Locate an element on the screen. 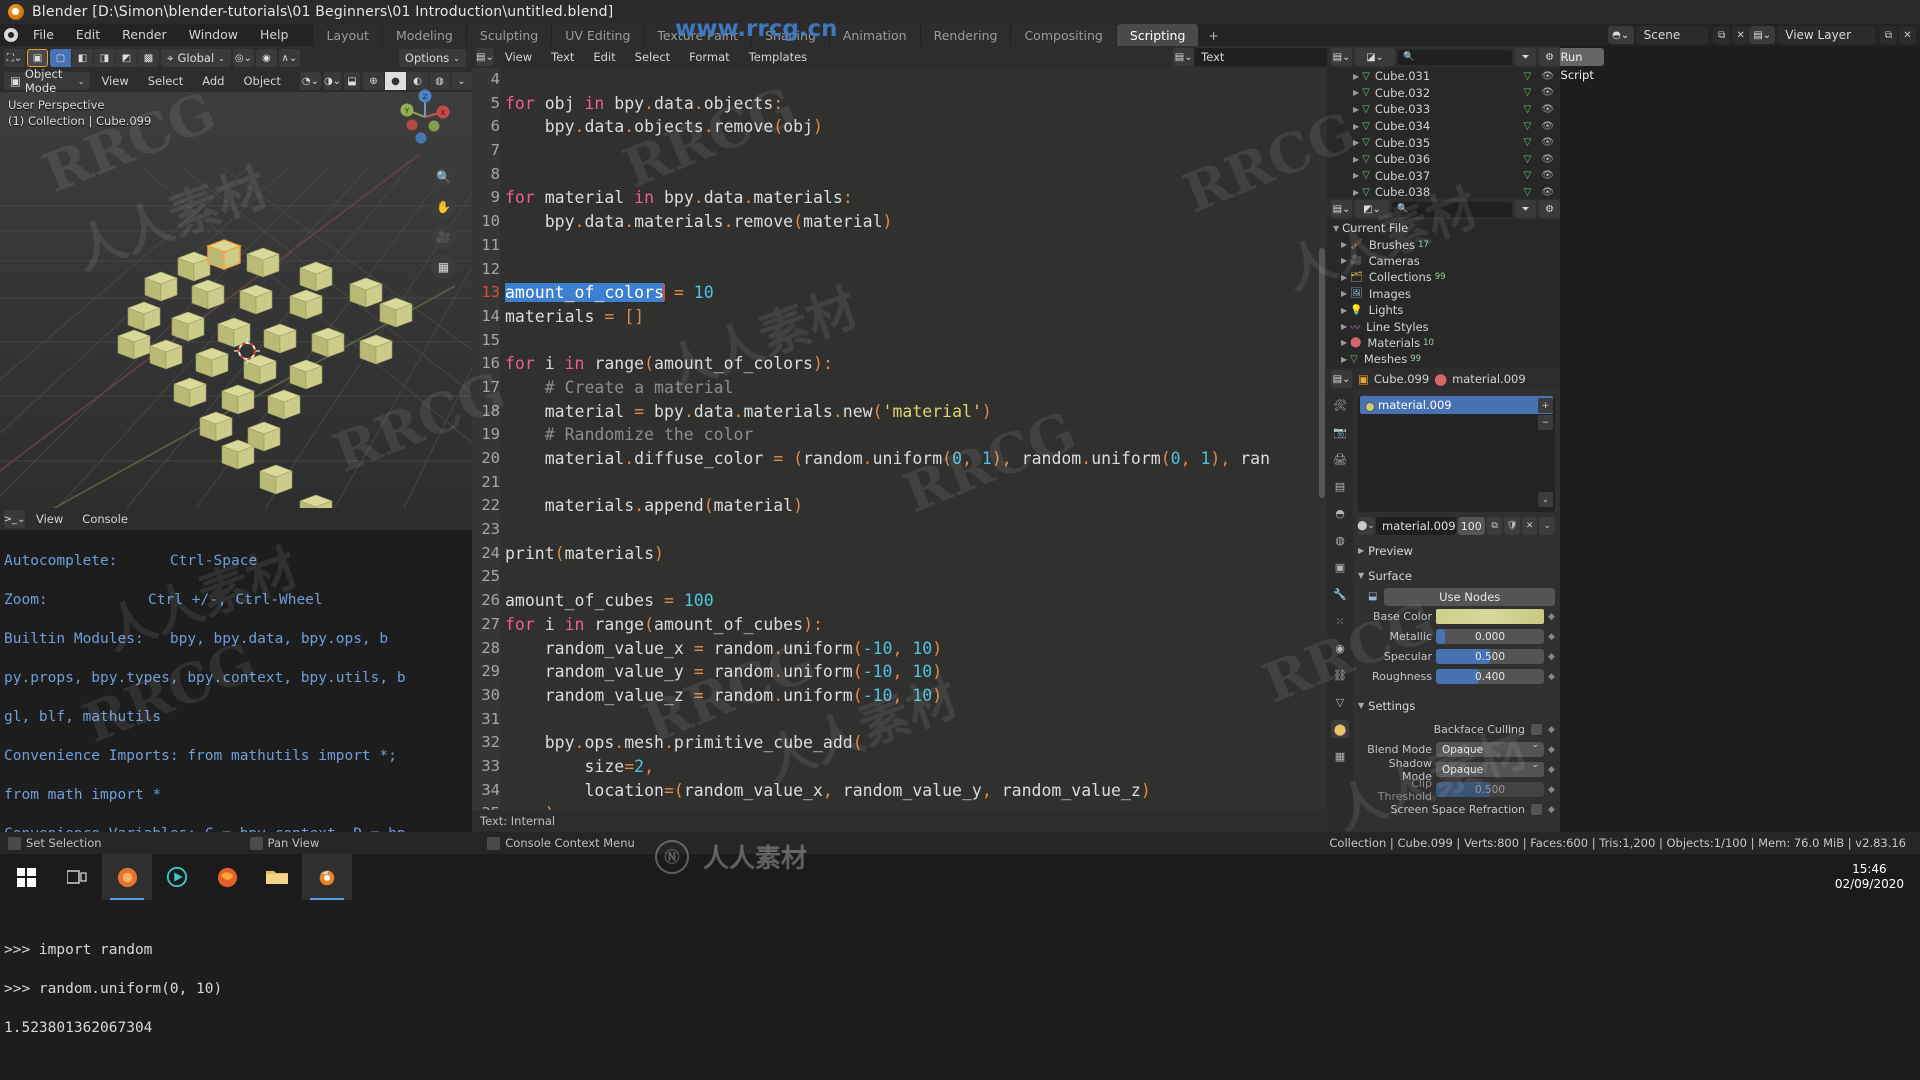 Image resolution: width=1920 pixels, height=1080 pixels. code-line: 25 is located at coordinates (899, 577).